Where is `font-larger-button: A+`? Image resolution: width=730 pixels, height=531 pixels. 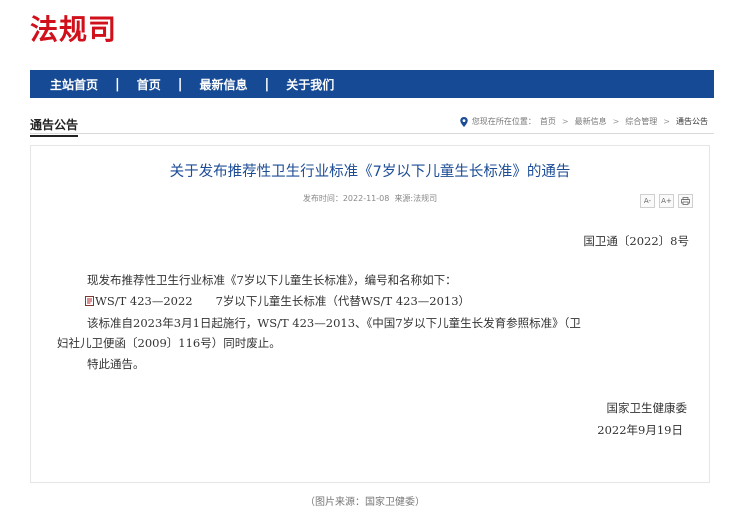 font-larger-button: A+ is located at coordinates (666, 201).